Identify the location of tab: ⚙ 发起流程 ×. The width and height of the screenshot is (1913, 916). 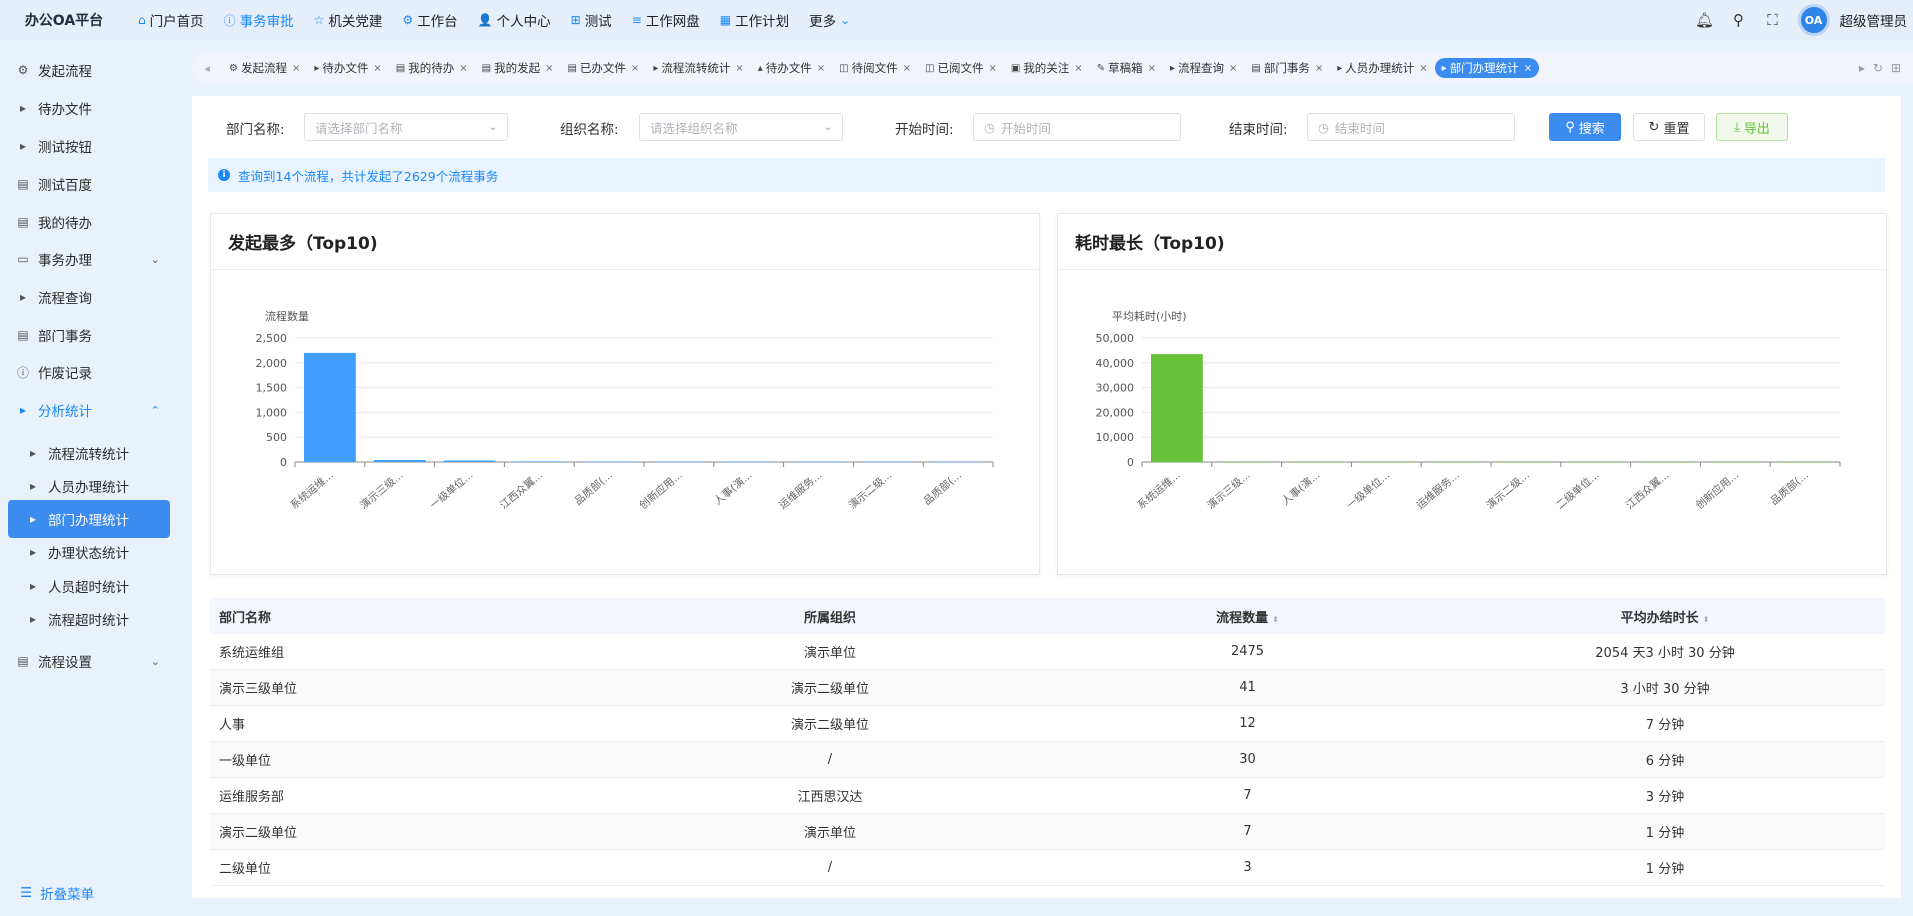
(264, 68).